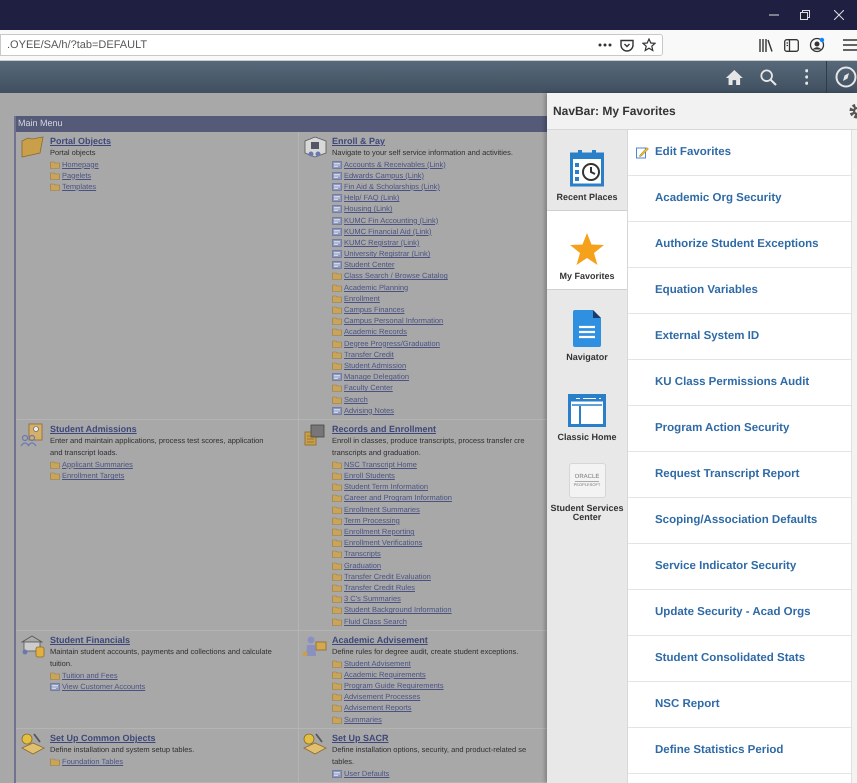 The height and width of the screenshot is (783, 857). I want to click on main-menu-title: Main Menu, so click(40, 123).